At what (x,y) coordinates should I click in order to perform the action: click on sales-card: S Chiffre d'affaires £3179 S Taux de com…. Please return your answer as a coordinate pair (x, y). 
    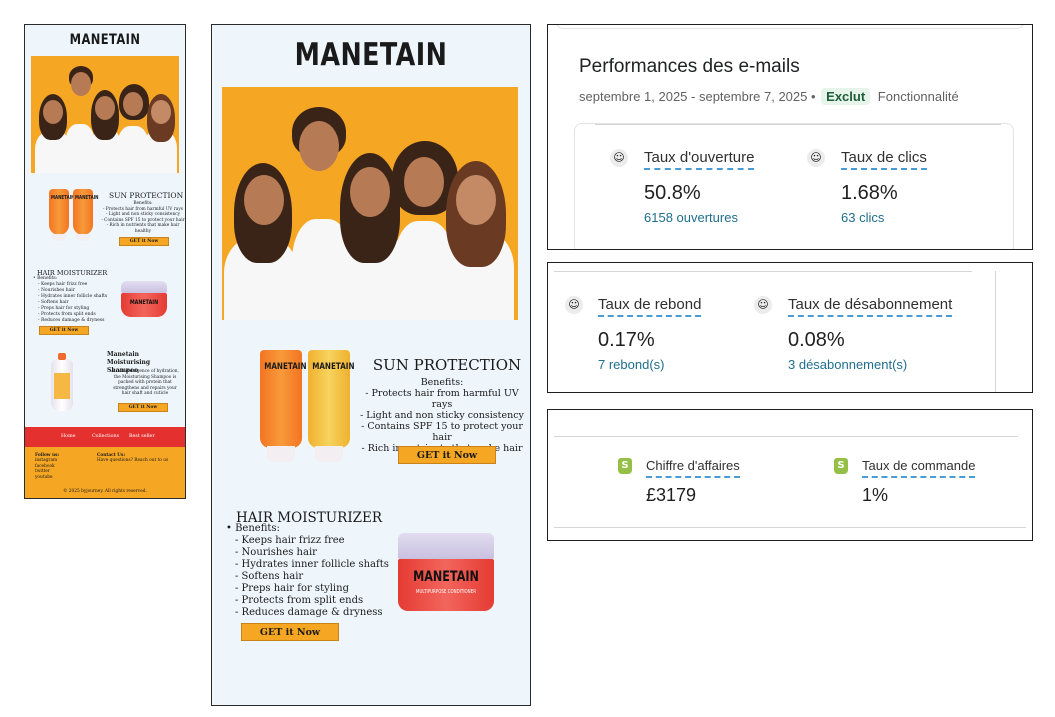
    Looking at the image, I should click on (790, 475).